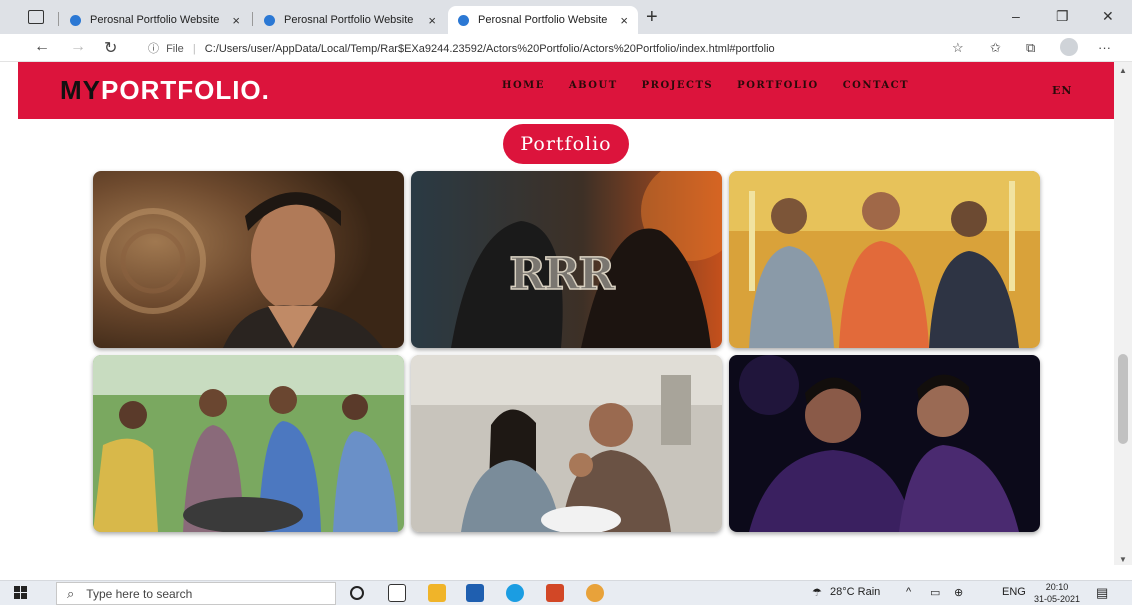 The height and width of the screenshot is (605, 1132). I want to click on file-explorer-icon, so click(437, 593).